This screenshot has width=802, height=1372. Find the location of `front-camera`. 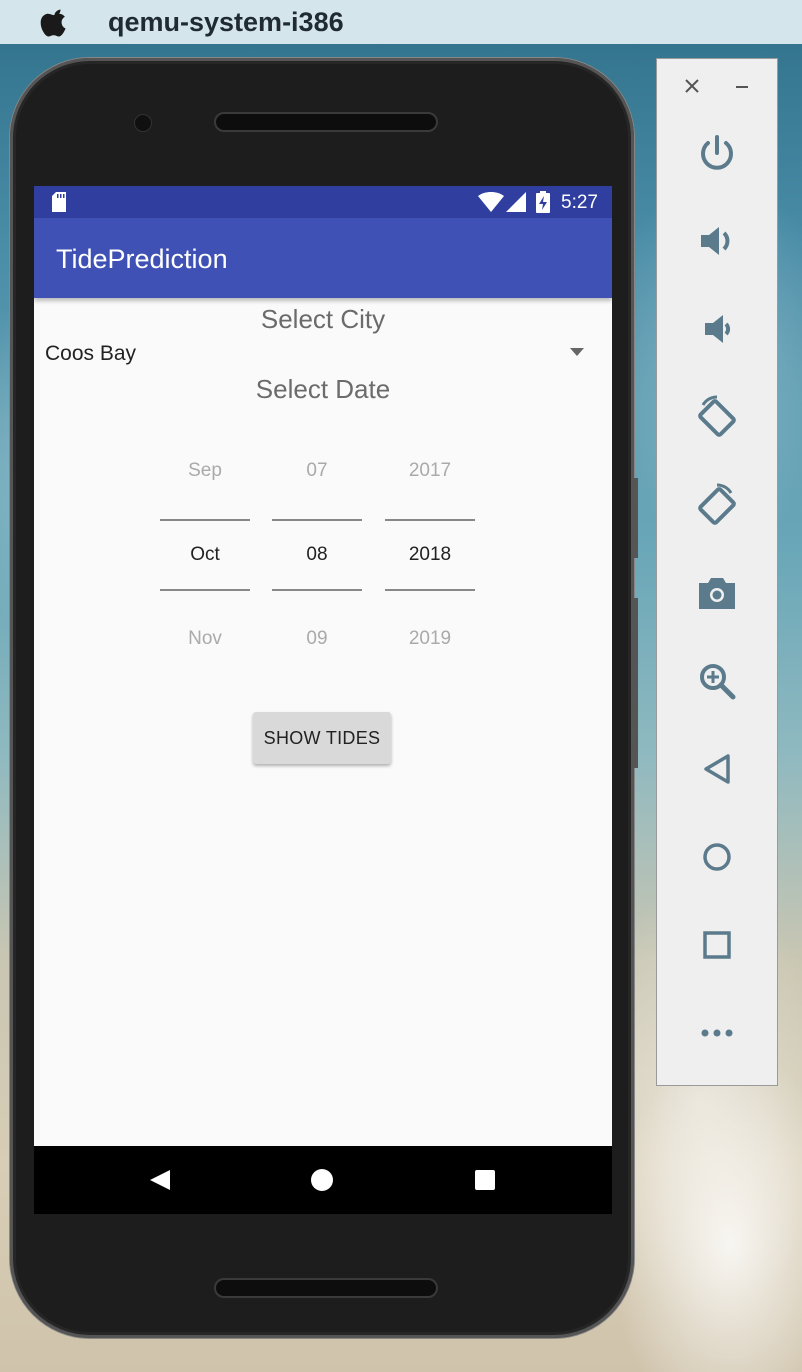

front-camera is located at coordinates (143, 123).